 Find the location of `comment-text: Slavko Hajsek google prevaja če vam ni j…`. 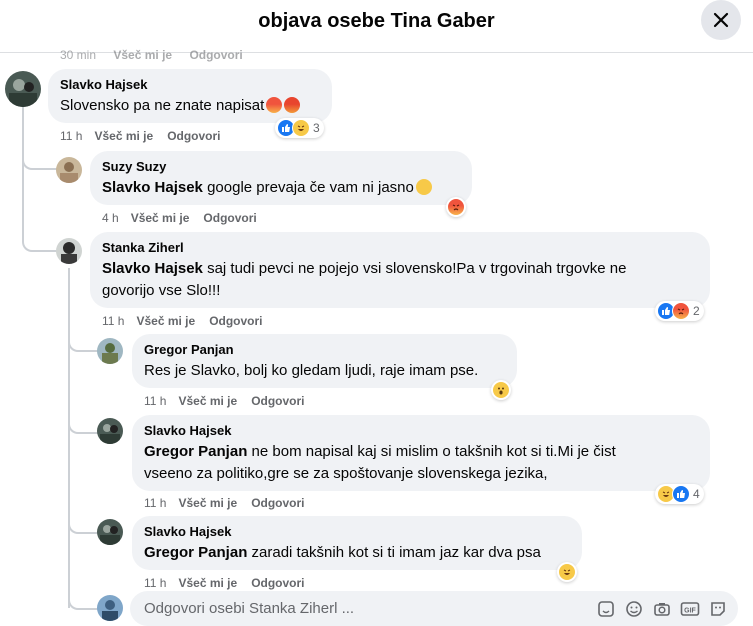

comment-text: Slavko Hajsek google prevaja če vam ni j… is located at coordinates (281, 188).